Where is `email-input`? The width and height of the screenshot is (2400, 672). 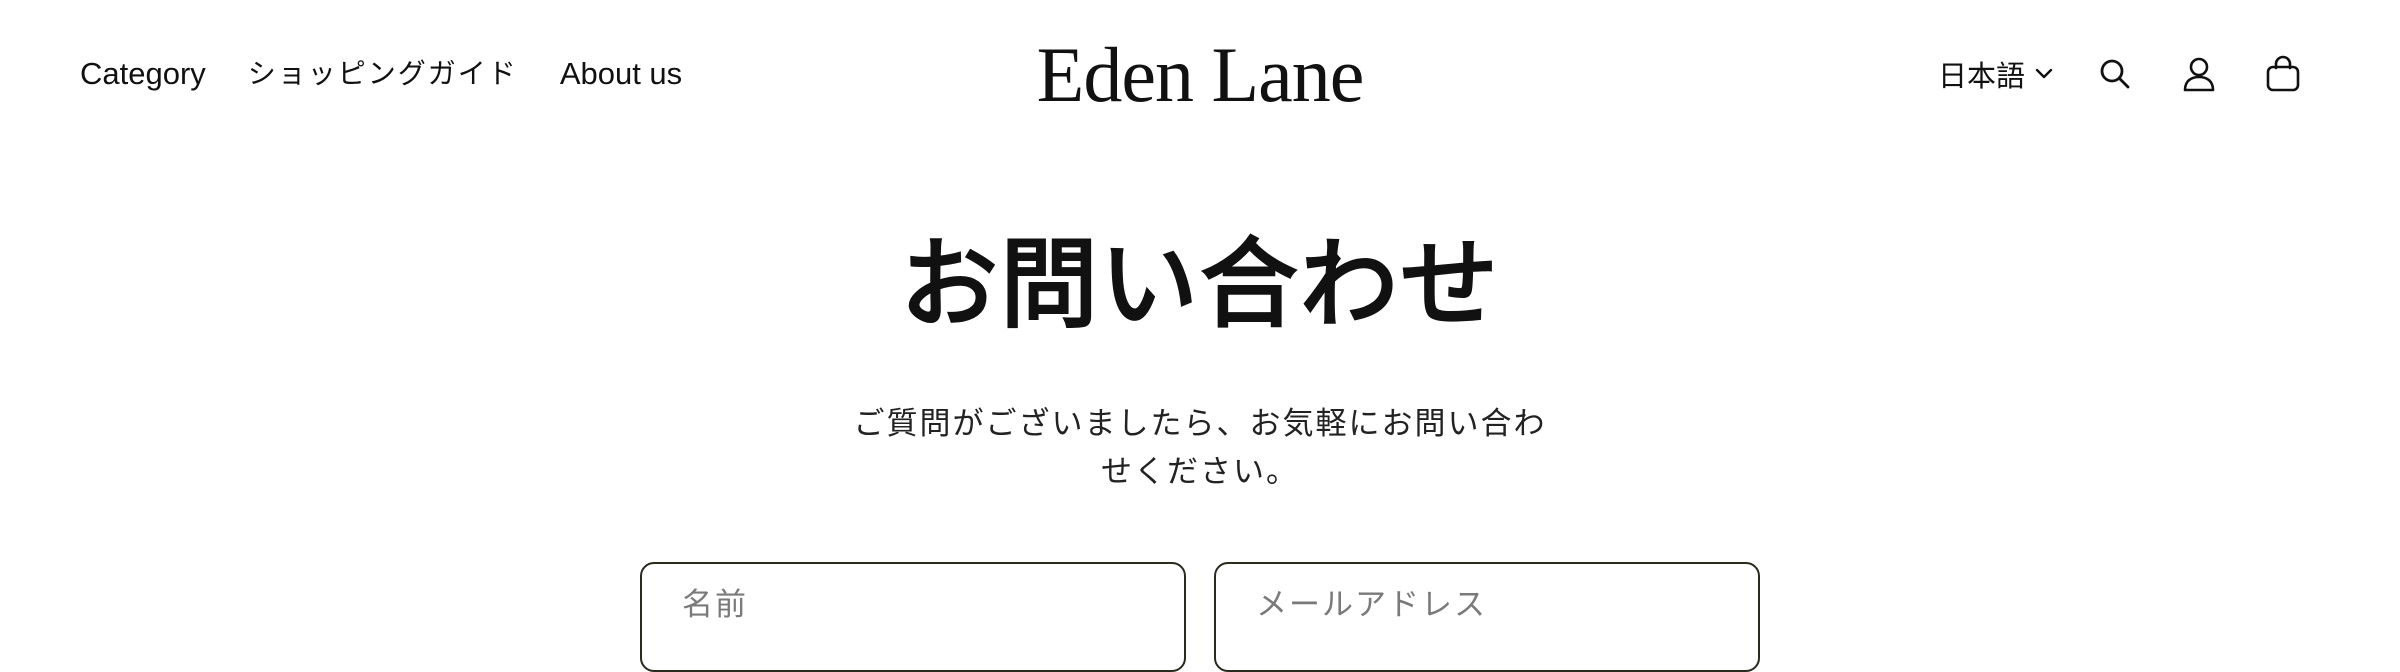
email-input is located at coordinates (1487, 617).